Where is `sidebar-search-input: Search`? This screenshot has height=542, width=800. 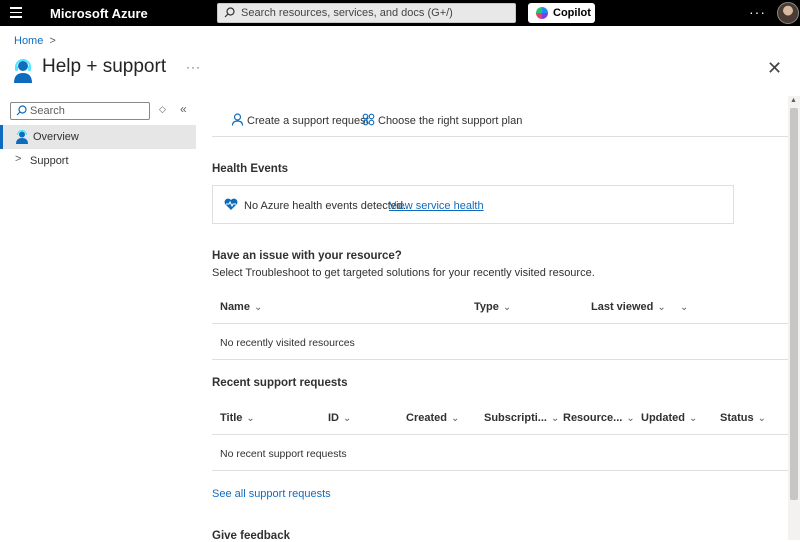
sidebar-search-input: Search is located at coordinates (80, 111).